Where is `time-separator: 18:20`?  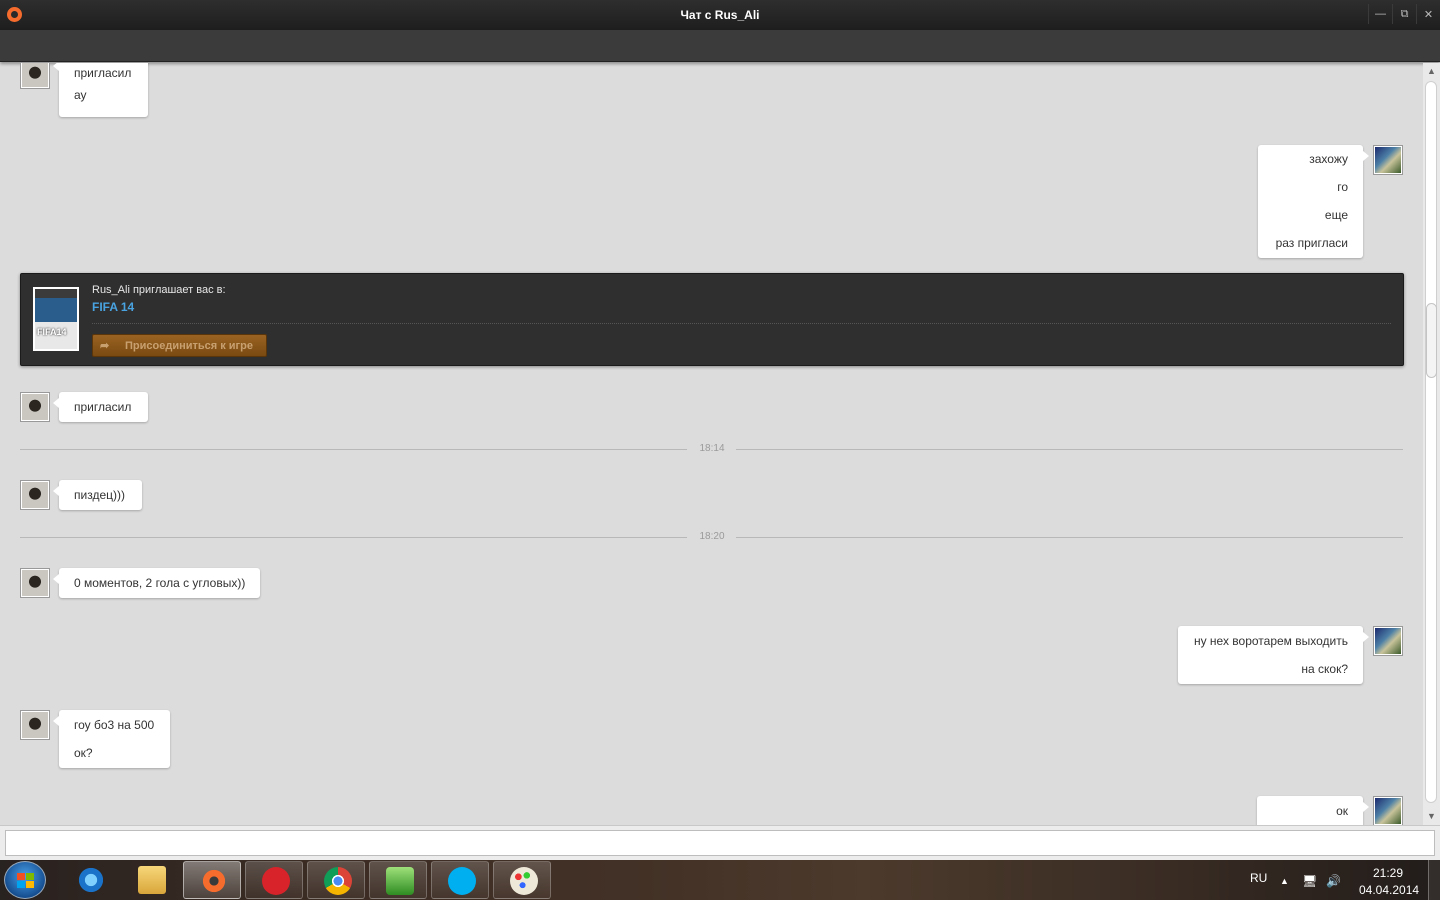
time-separator: 18:20 is located at coordinates (711, 537).